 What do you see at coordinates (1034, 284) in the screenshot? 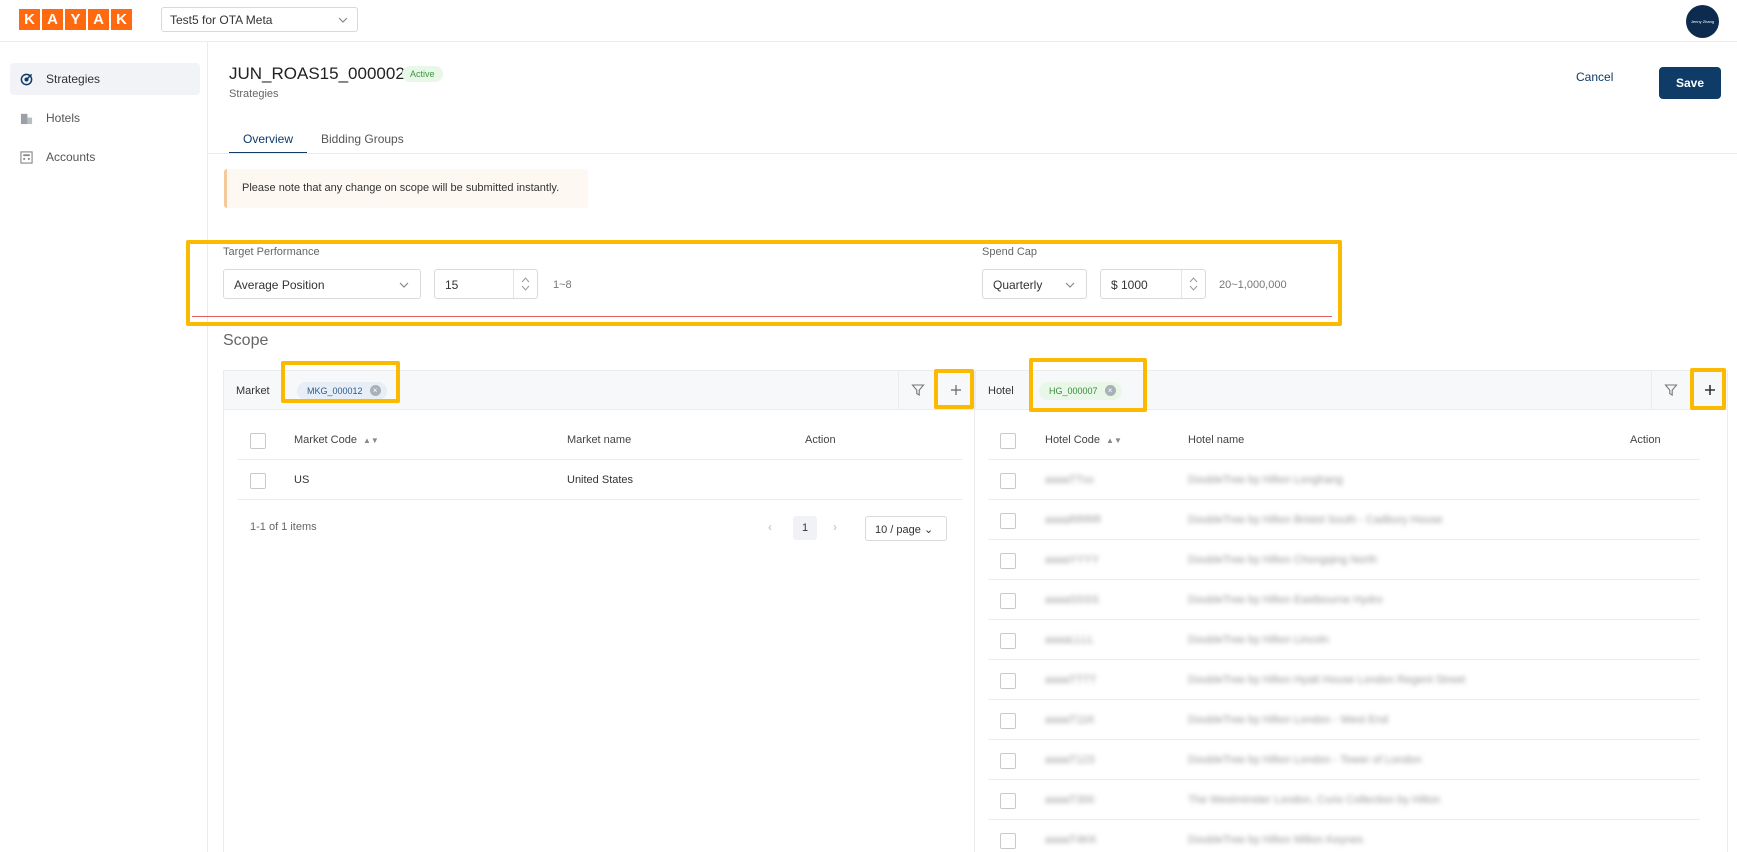
I see `spend-cap-period-select: Quarterly` at bounding box center [1034, 284].